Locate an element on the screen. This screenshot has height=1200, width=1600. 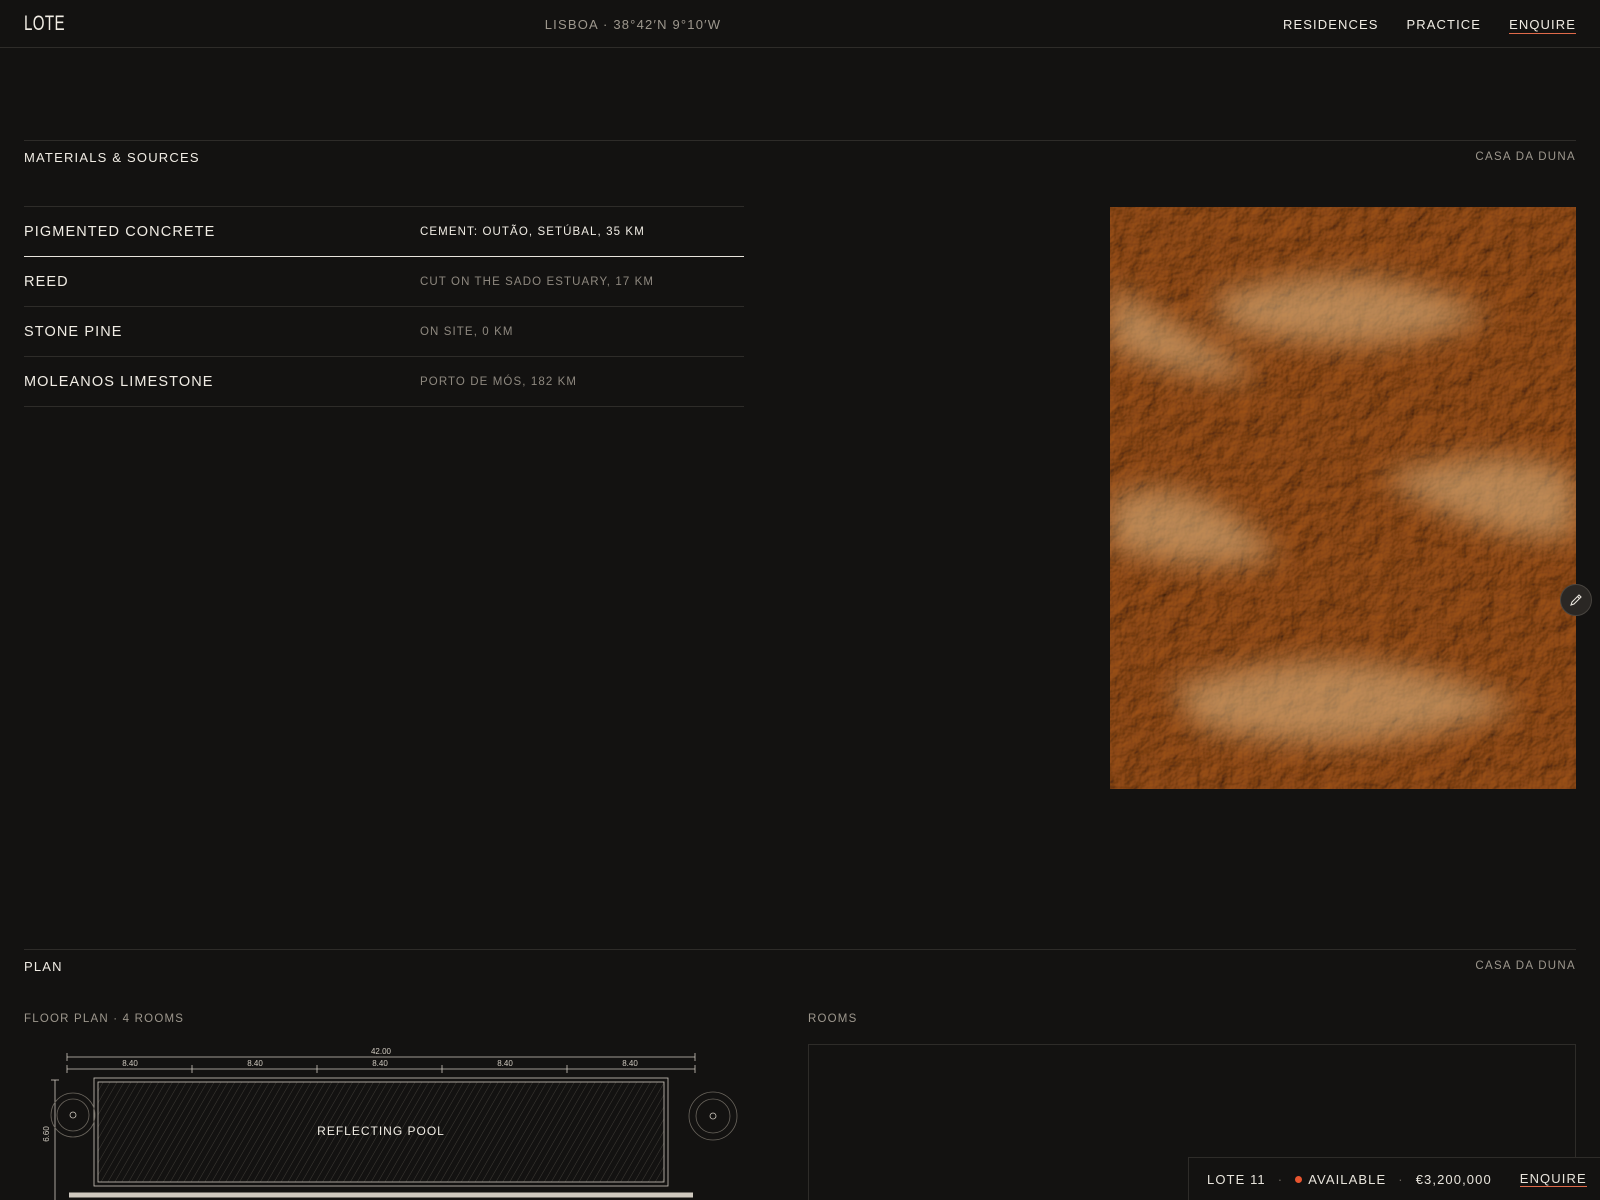
enquire-button: ENQUIRE is located at coordinates (1553, 1179).